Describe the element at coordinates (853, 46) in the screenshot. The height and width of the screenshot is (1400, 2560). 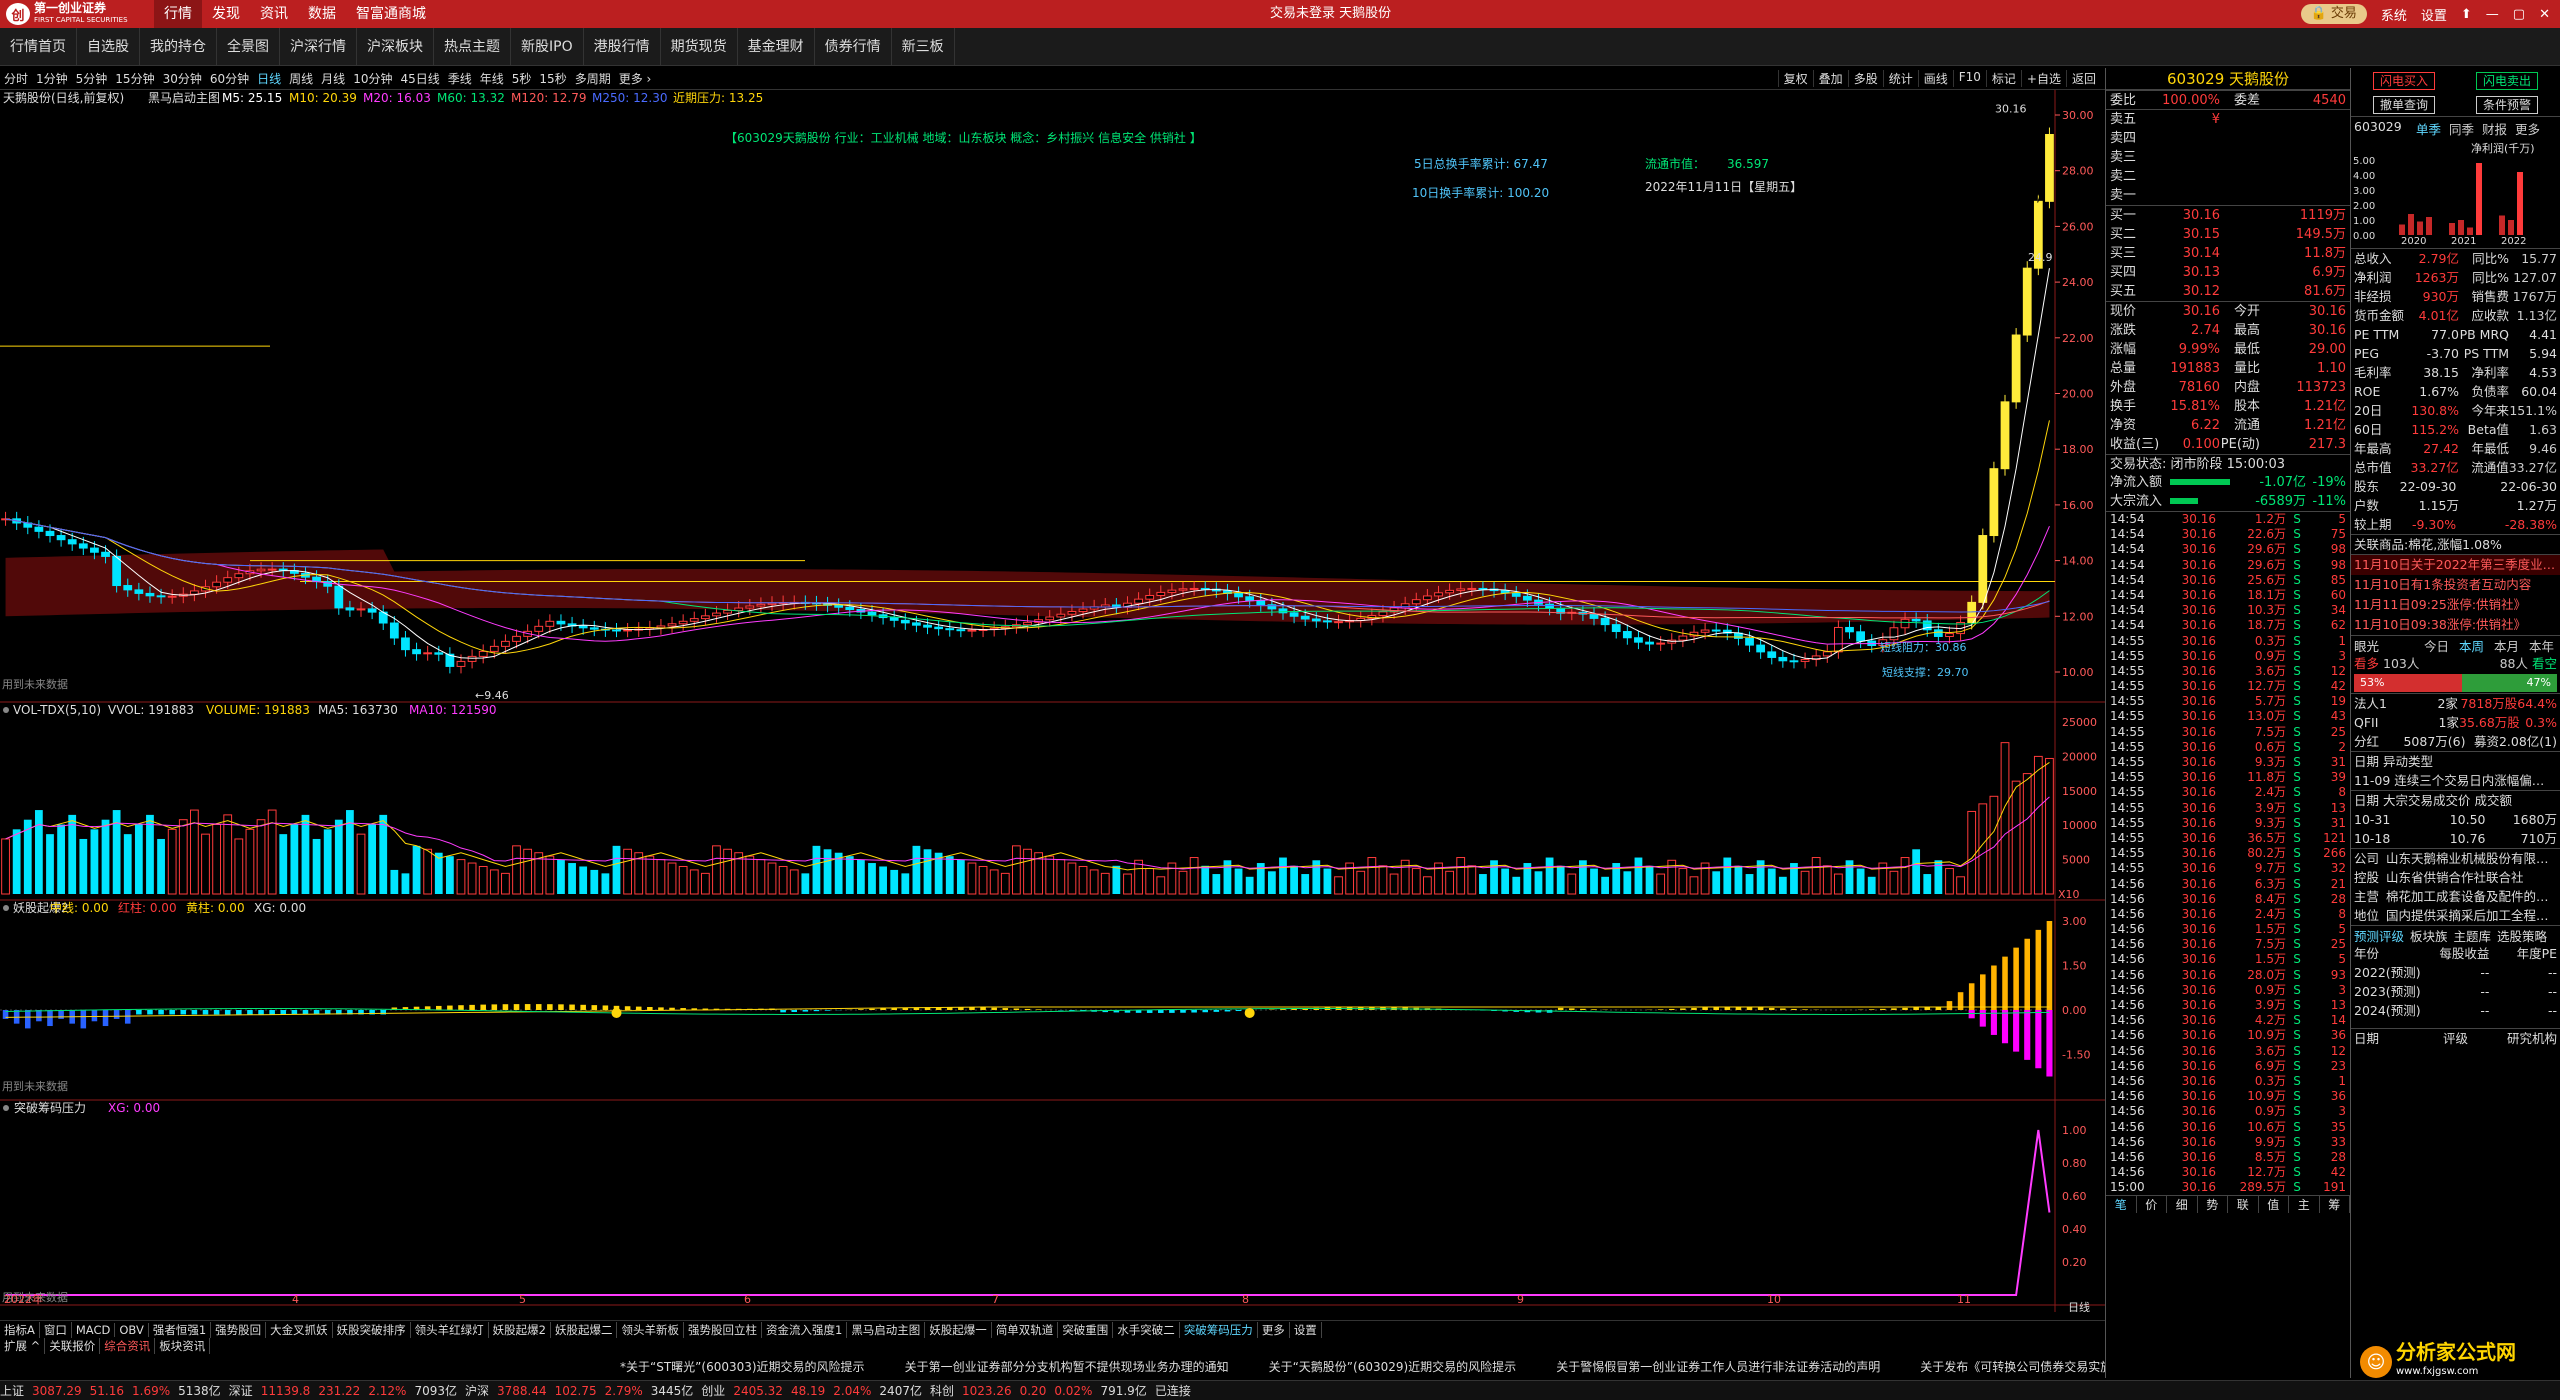
I see `market-tab-11: 债券行情` at that location.